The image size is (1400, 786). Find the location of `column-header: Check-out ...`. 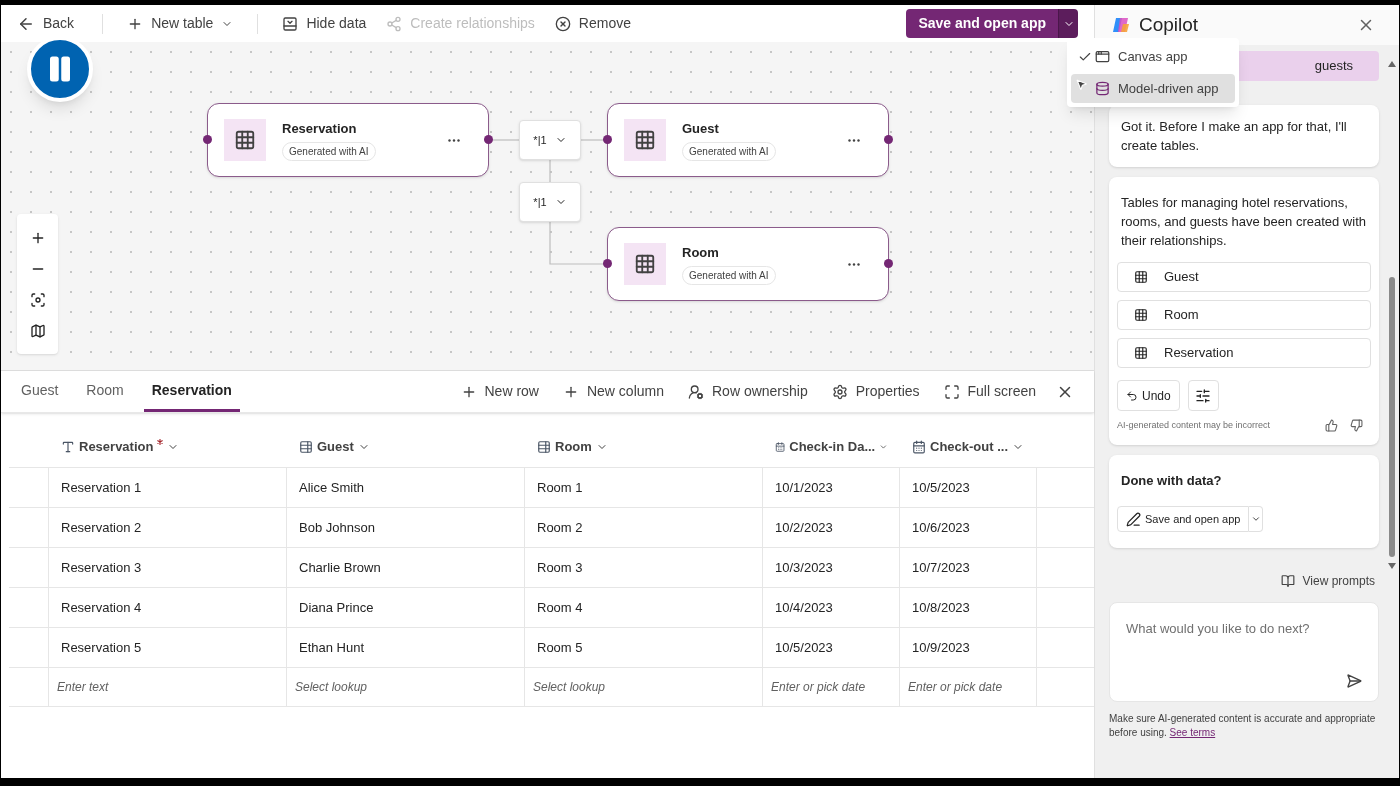

column-header: Check-out ... is located at coordinates (968, 447).